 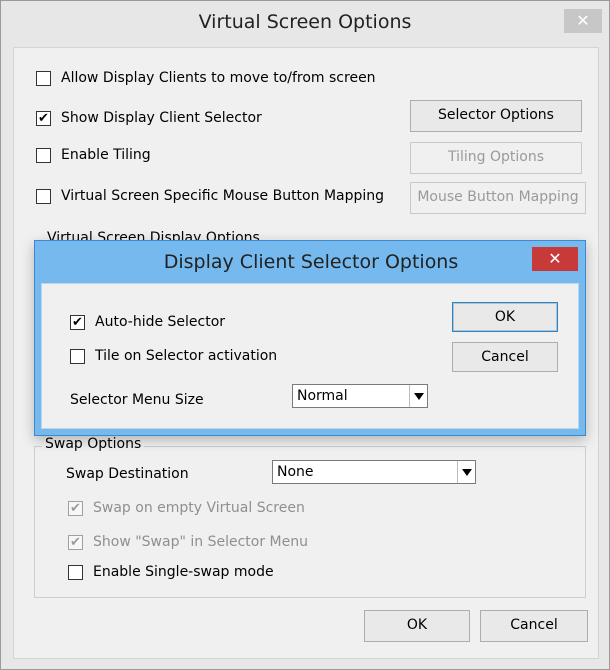 What do you see at coordinates (137, 400) in the screenshot?
I see `selector-menu-size-label: Selector Menu Size` at bounding box center [137, 400].